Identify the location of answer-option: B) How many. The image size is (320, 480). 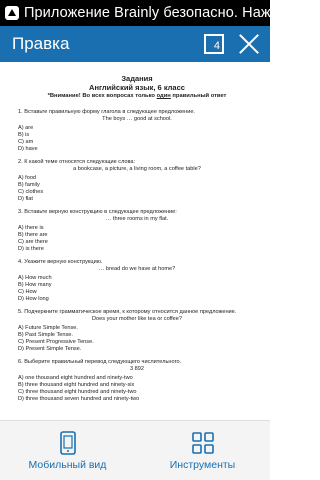
(35, 285).